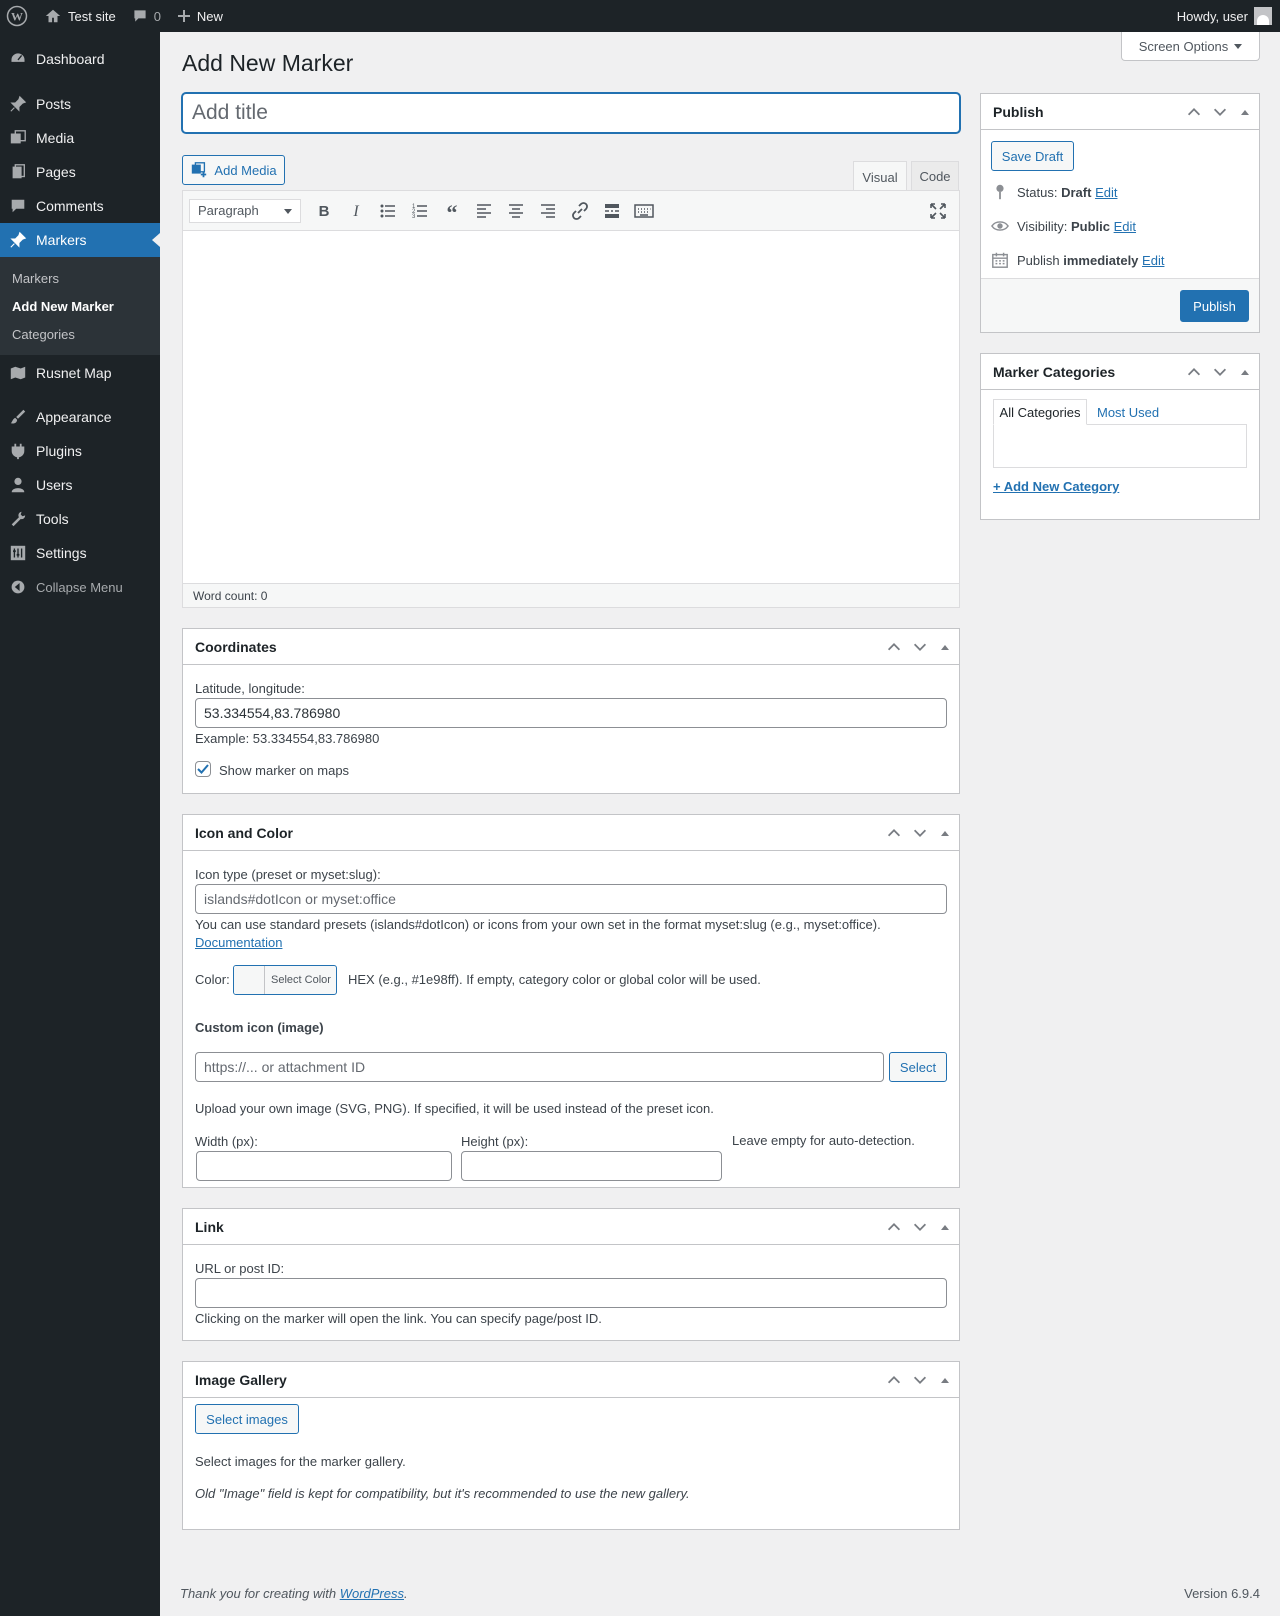 The height and width of the screenshot is (1616, 1280). Describe the element at coordinates (1238, 46) in the screenshot. I see `caret-down-icon` at that location.